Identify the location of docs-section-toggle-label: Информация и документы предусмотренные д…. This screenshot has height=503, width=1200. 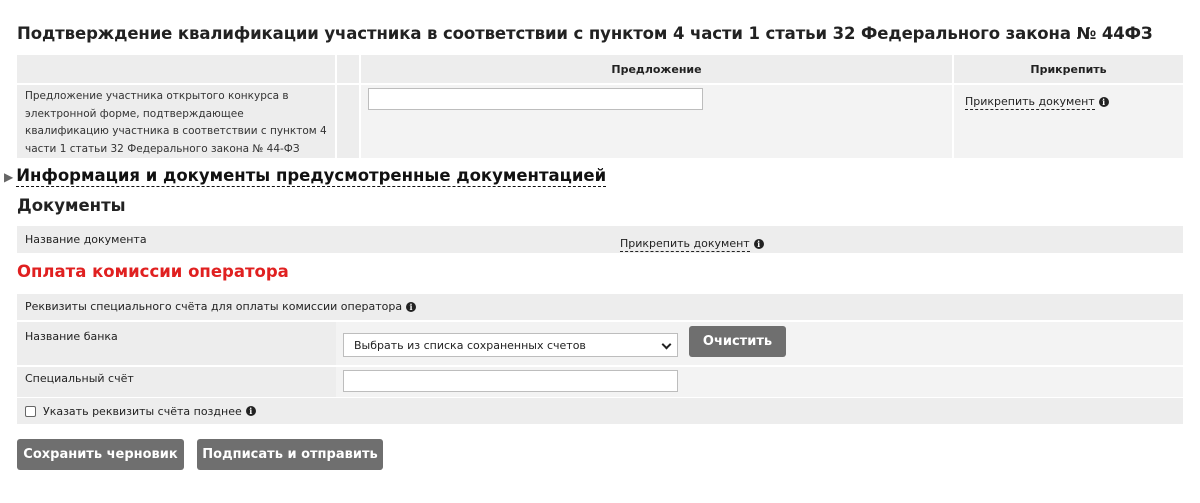
(311, 176).